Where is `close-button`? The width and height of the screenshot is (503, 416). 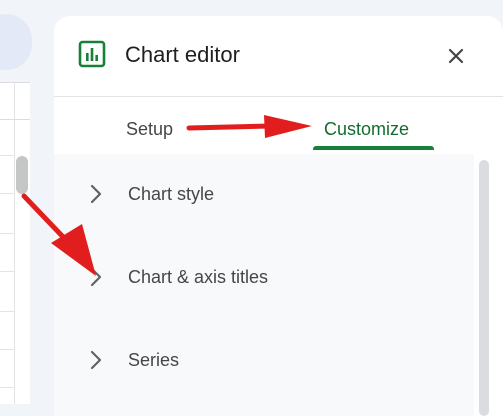
close-button is located at coordinates (456, 56).